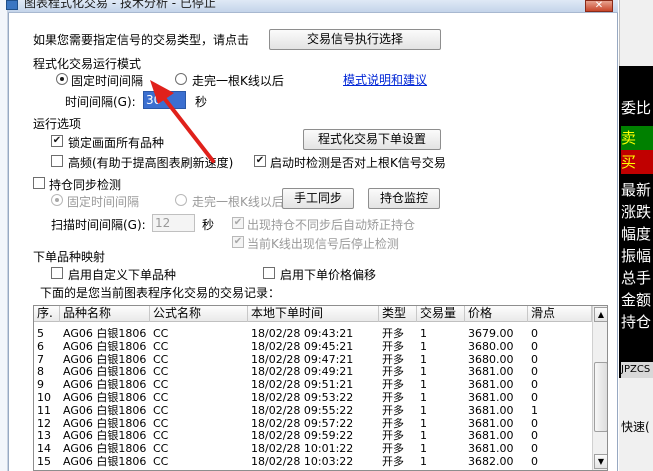 The image size is (653, 471). I want to click on table-cell: 18/02/28 09:57:22, so click(302, 423).